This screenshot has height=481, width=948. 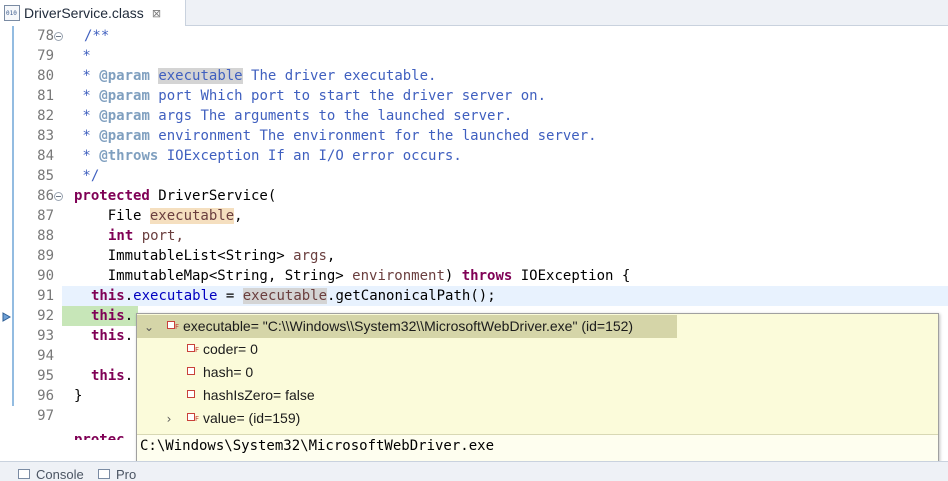 What do you see at coordinates (129, 316) in the screenshot?
I see `code-token: .` at bounding box center [129, 316].